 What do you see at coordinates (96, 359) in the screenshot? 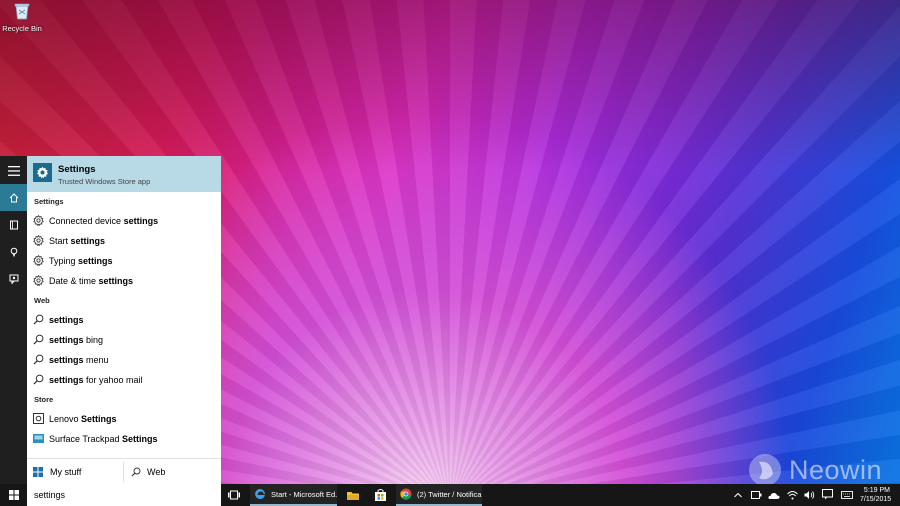
I see `result-text: menu` at bounding box center [96, 359].